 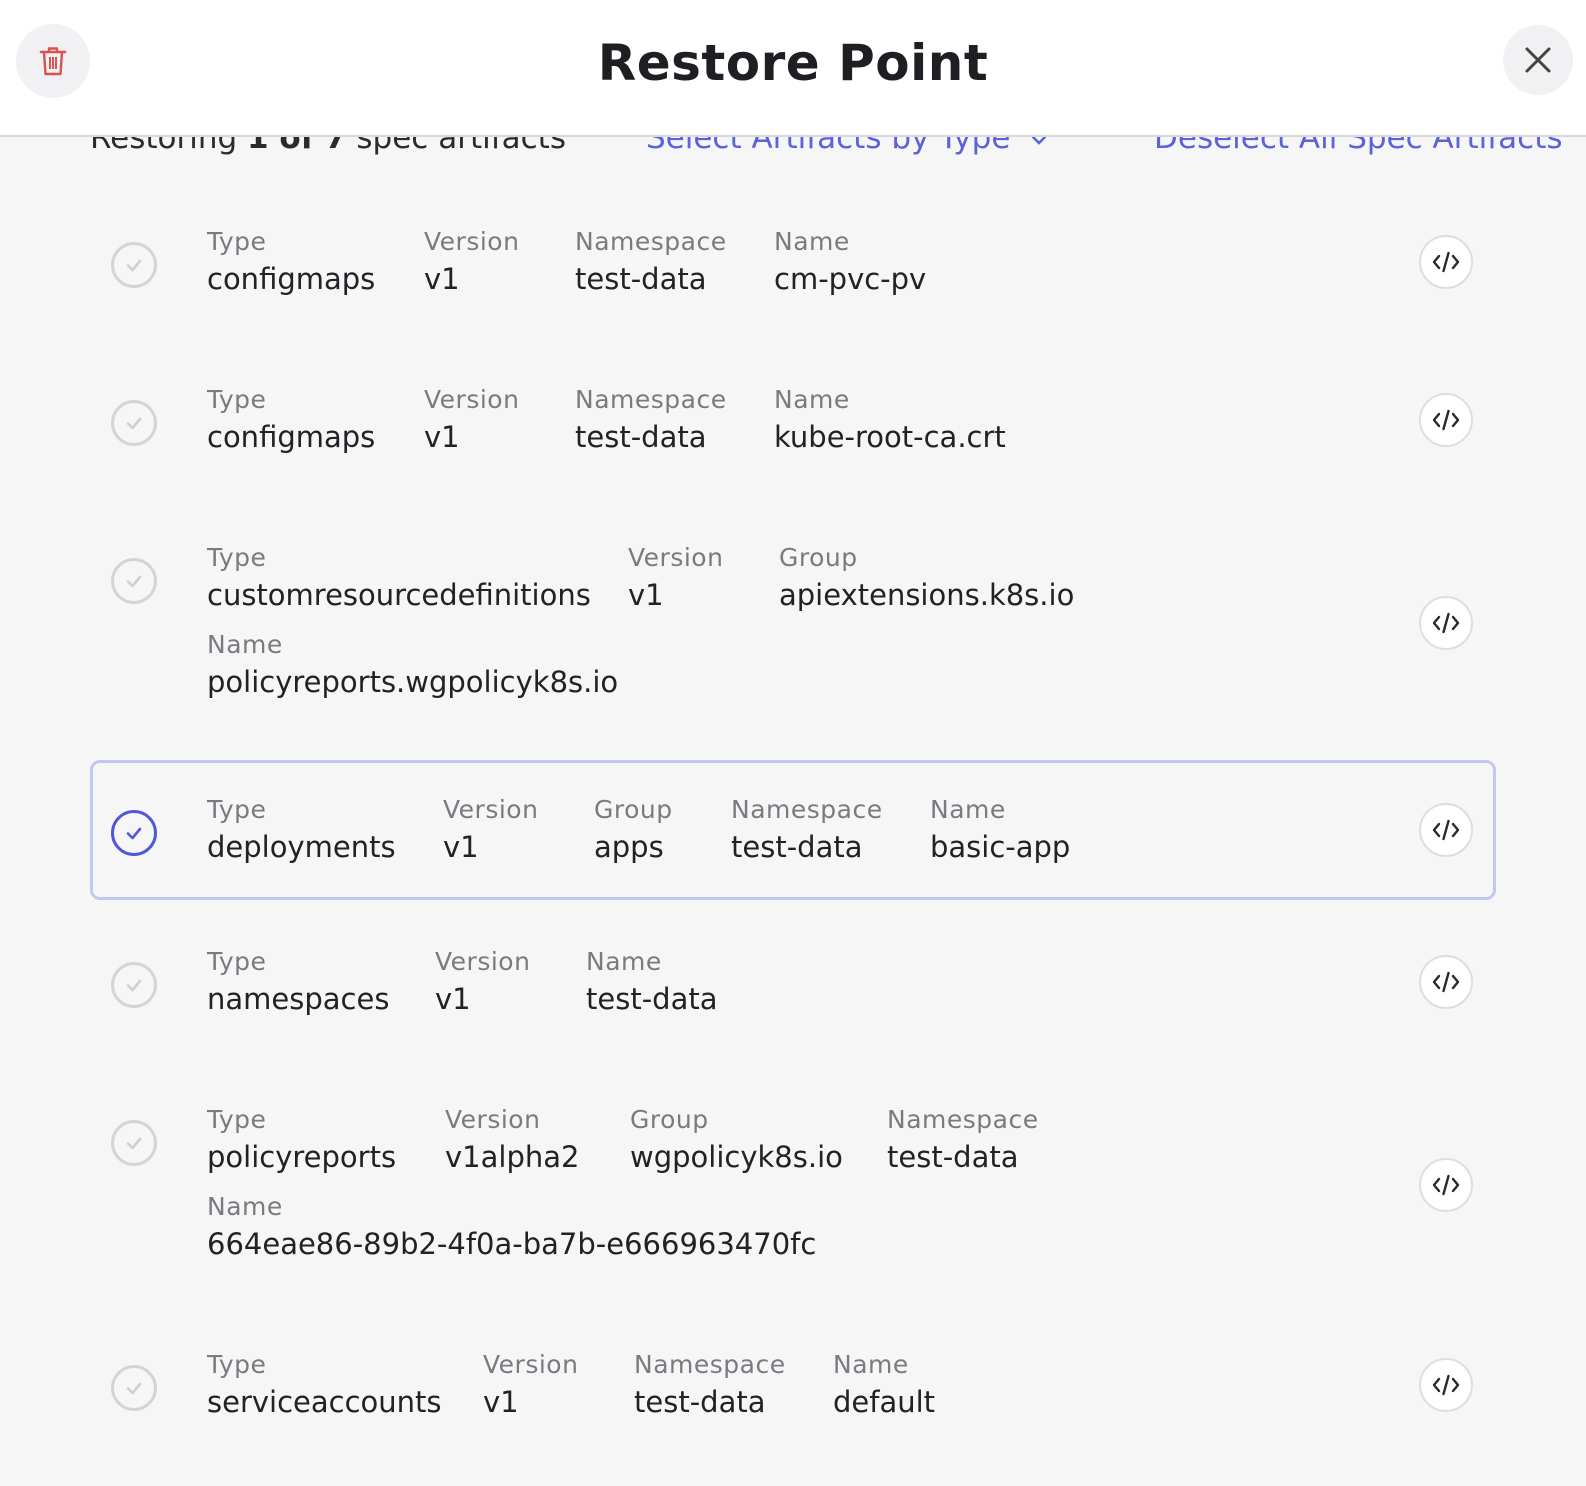 What do you see at coordinates (413, 682) in the screenshot?
I see `field-value: policyreports.wgpolicyk8s.io` at bounding box center [413, 682].